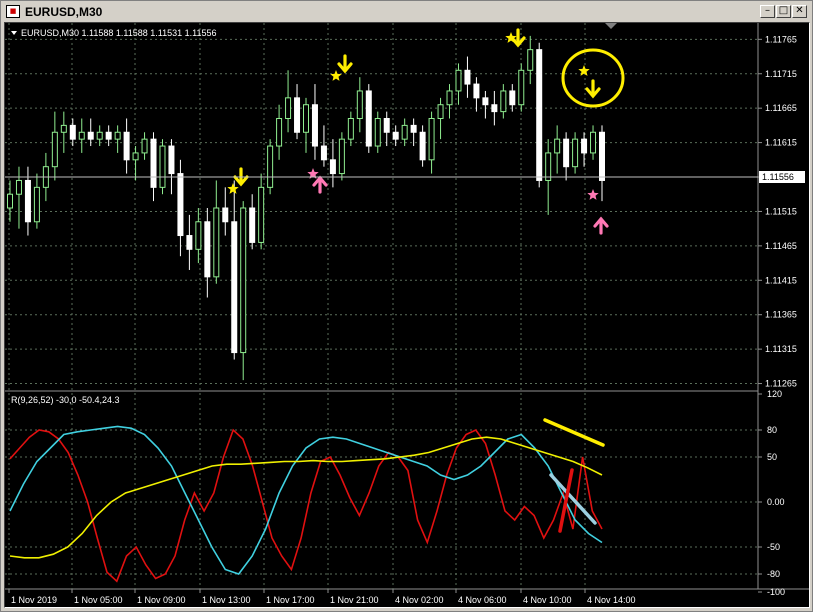  I want to click on indicator-label: R(9,26,52) -30,0 -50.4,24.3, so click(65, 400).